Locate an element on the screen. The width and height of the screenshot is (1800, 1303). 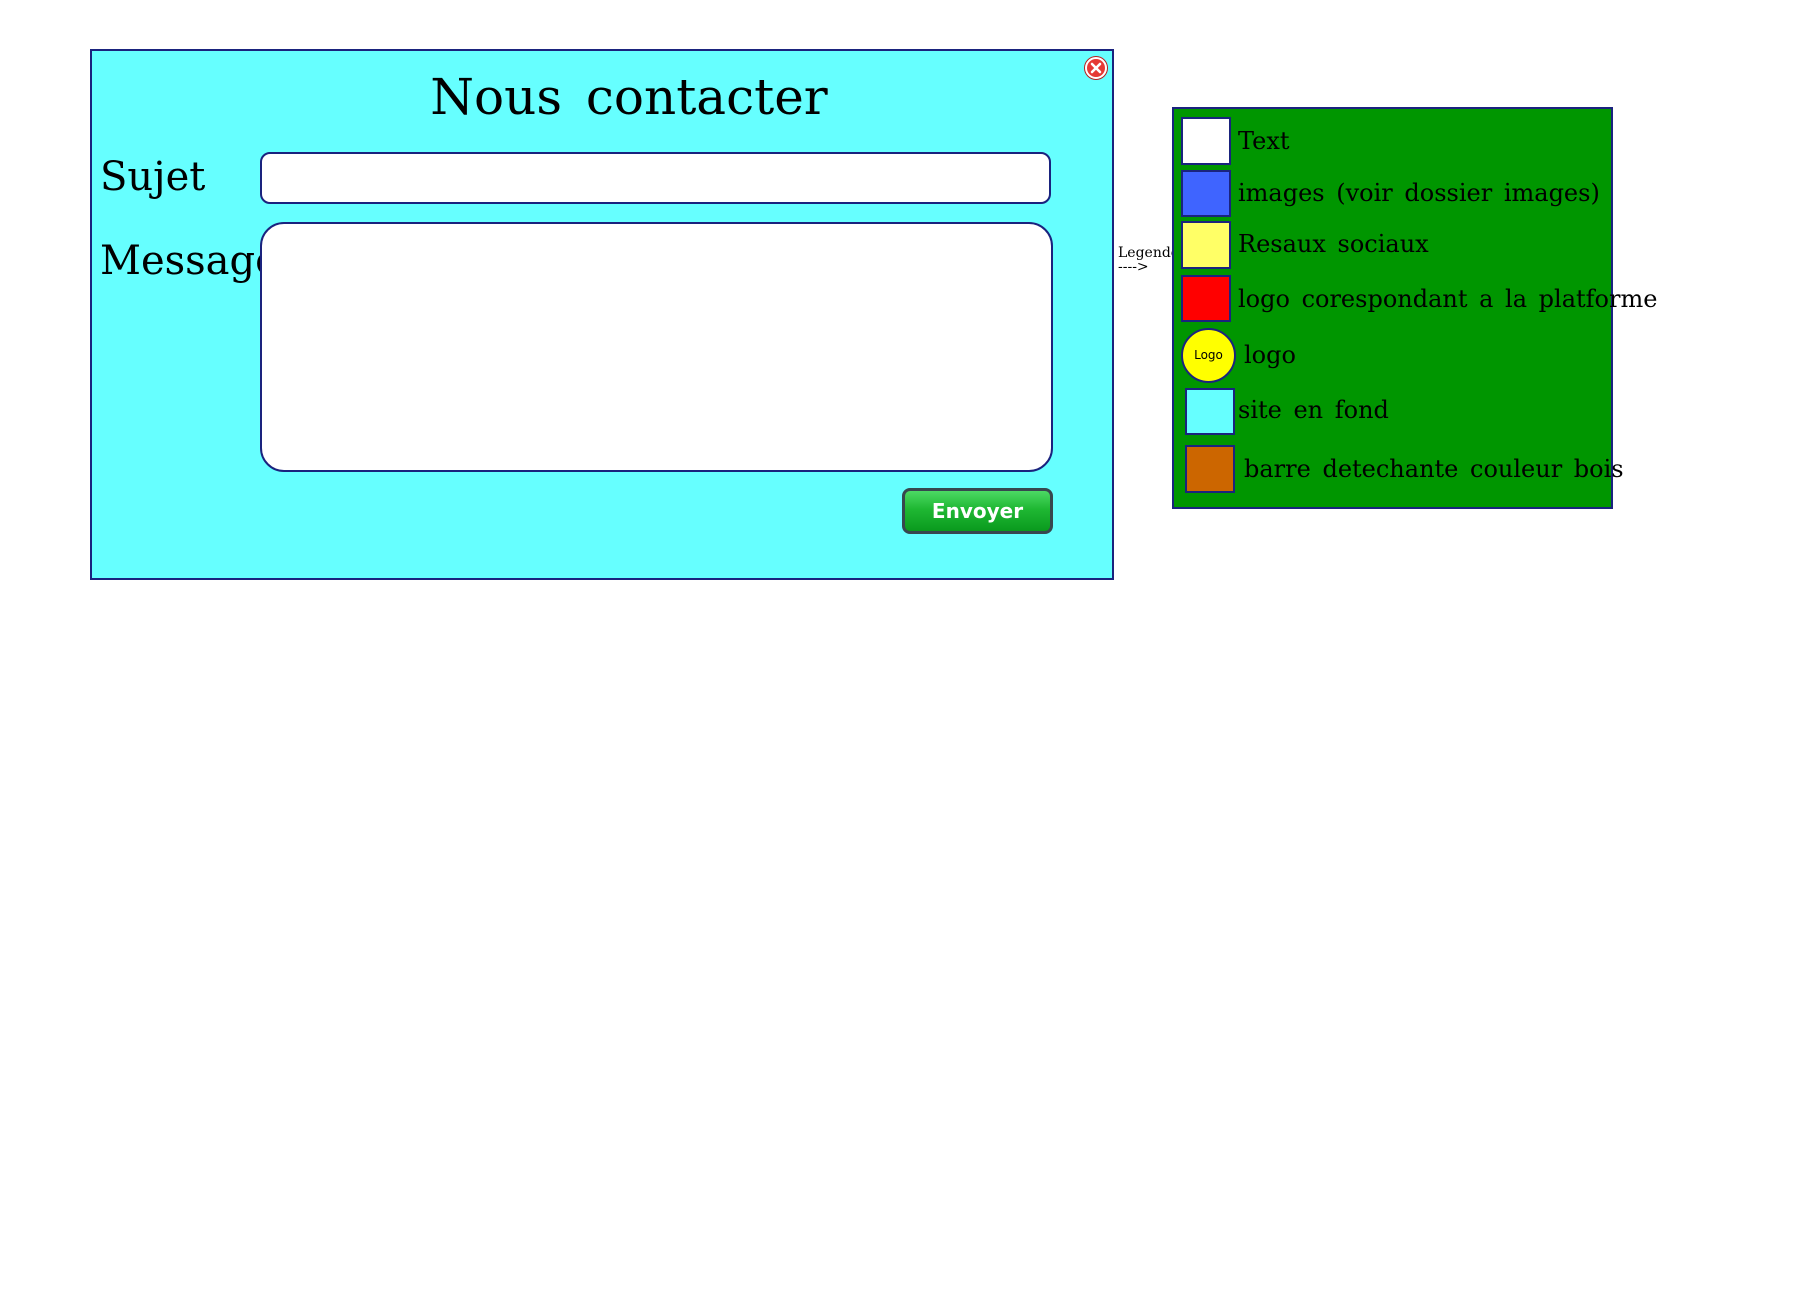
logo-badge-text: Logo is located at coordinates (1208, 355).